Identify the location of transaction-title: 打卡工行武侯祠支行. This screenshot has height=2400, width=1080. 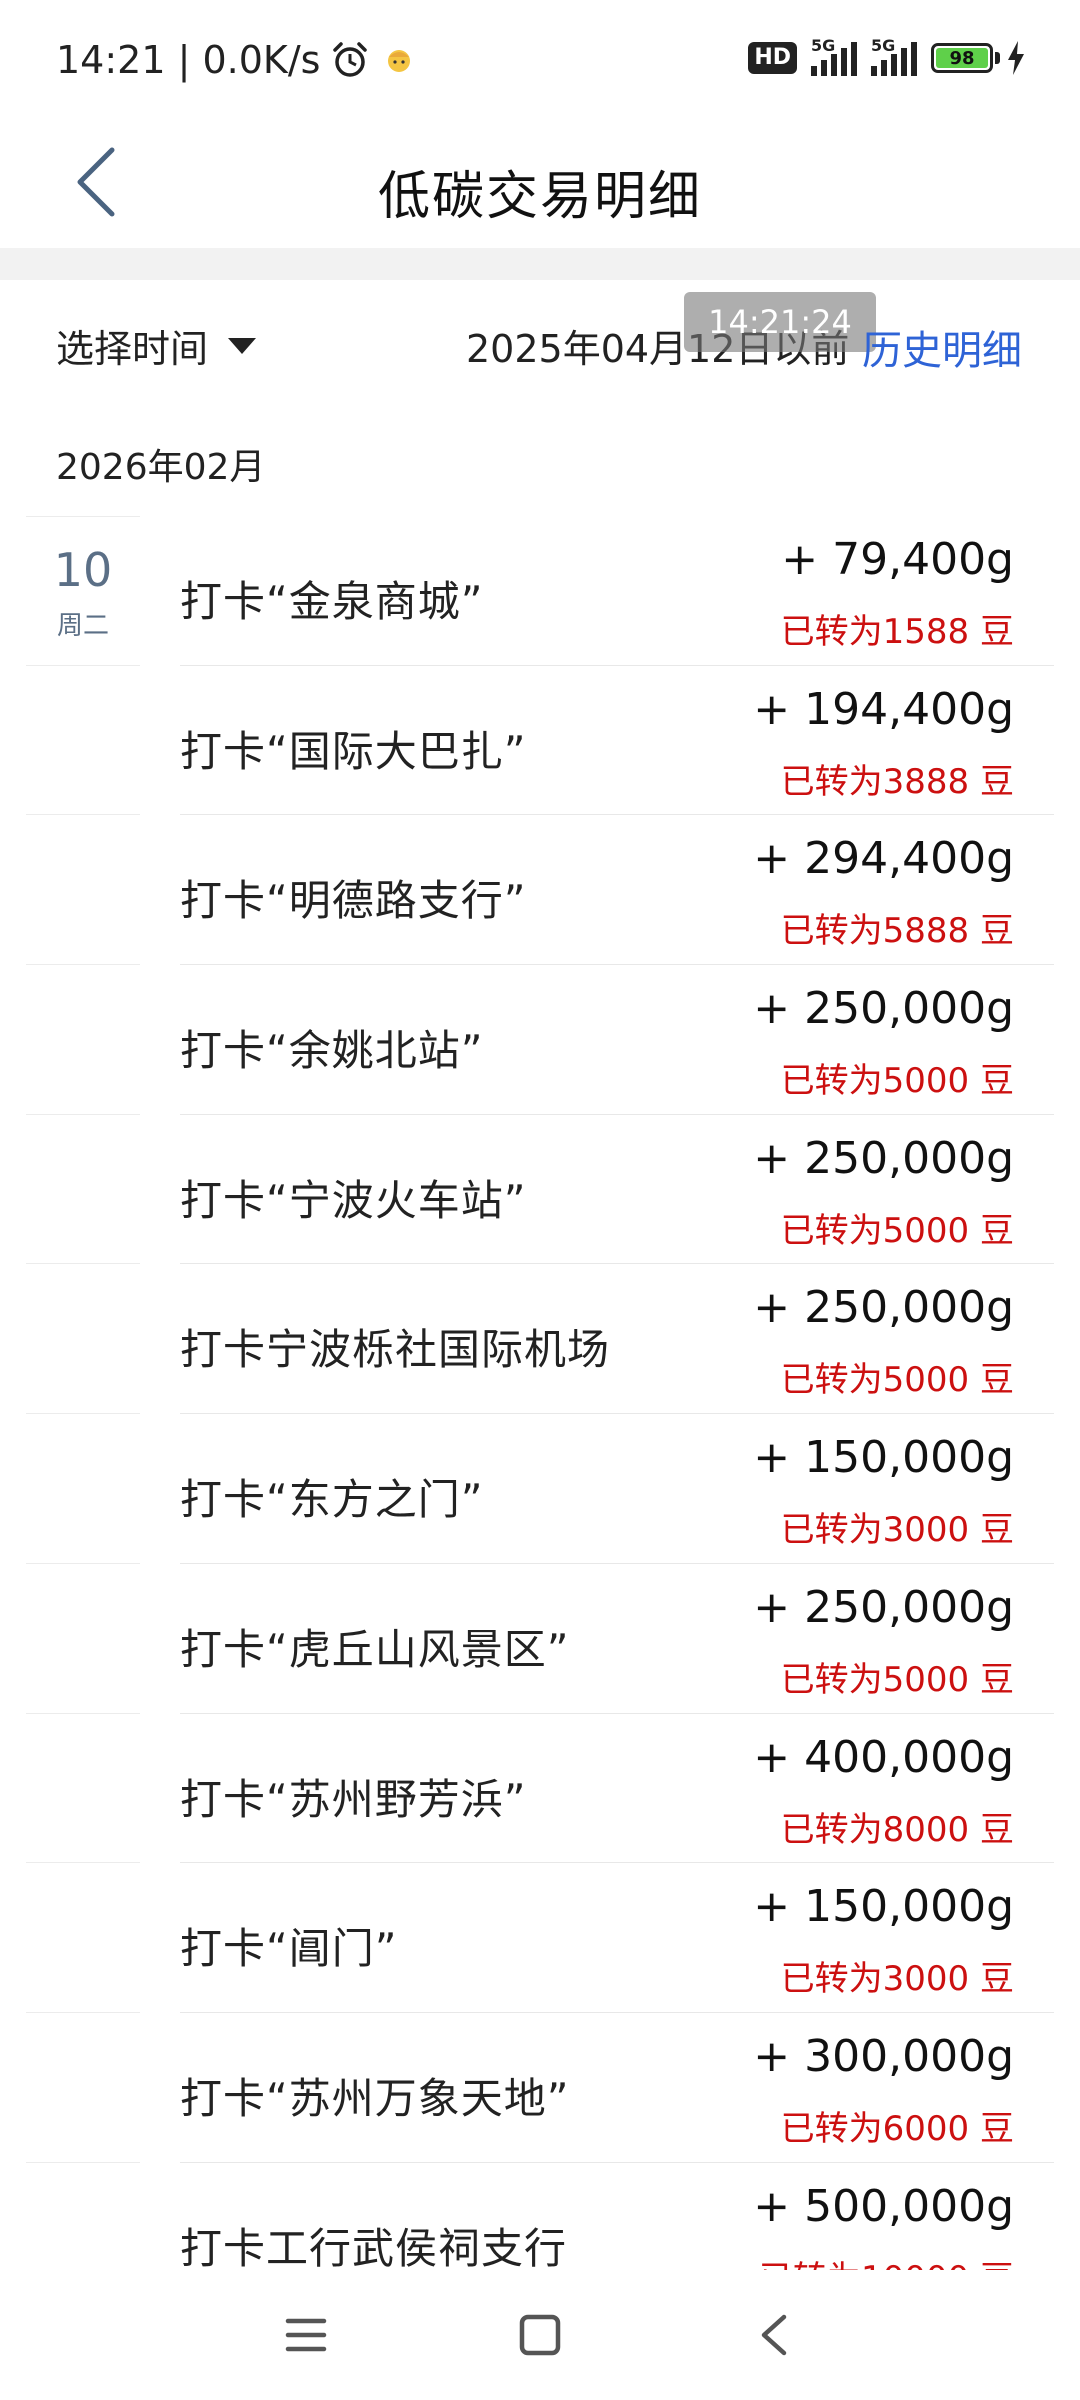
(374, 2246).